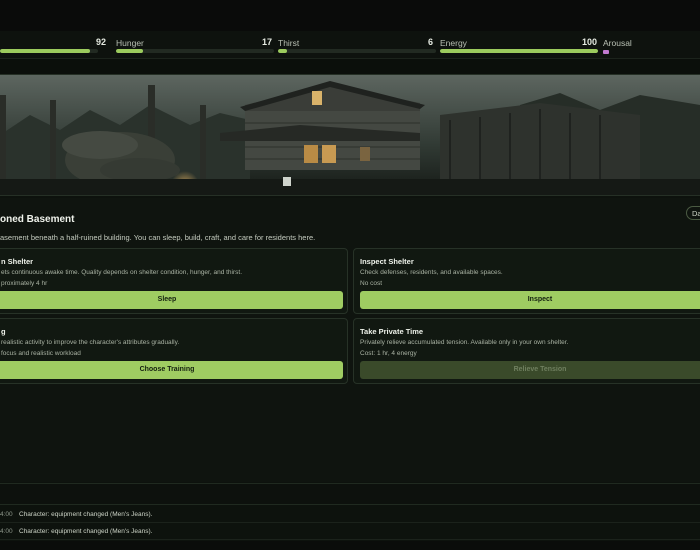  I want to click on thirst-bar, so click(357, 51).